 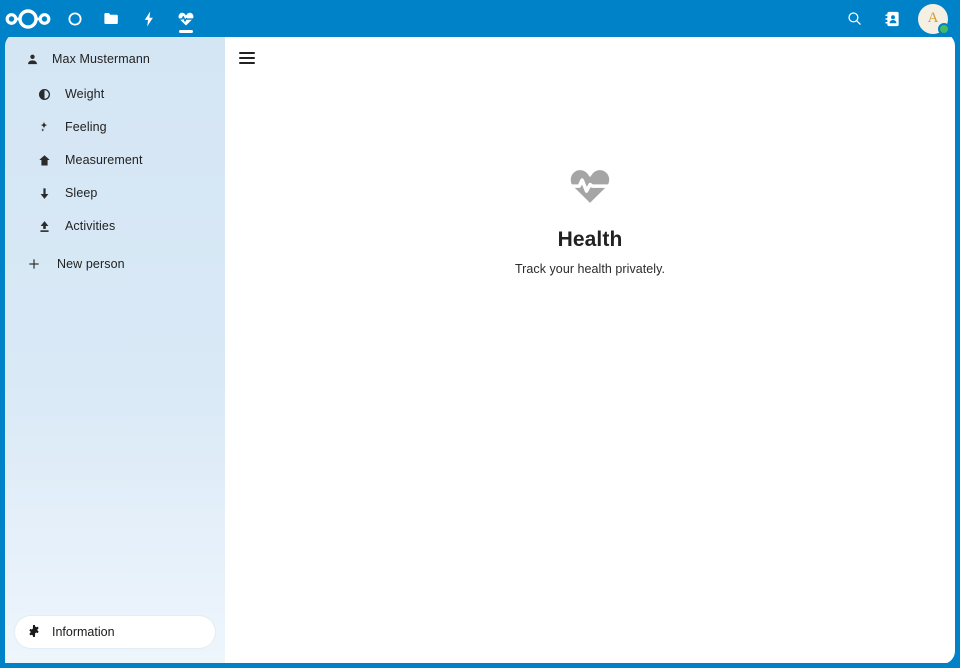 I want to click on header-left-group, so click(x=102, y=18).